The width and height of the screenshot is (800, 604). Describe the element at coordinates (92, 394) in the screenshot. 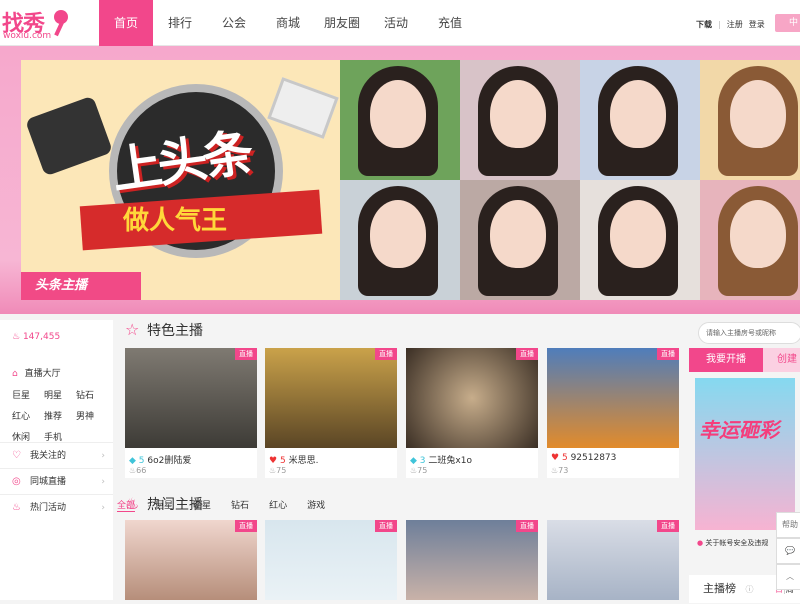

I see `category-item: 钻石` at that location.